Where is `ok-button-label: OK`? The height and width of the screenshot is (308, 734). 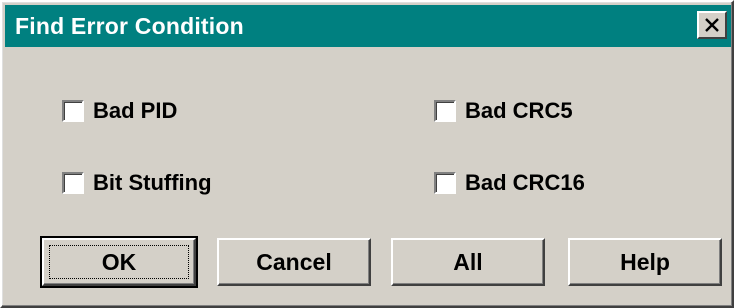
ok-button-label: OK is located at coordinates (119, 261).